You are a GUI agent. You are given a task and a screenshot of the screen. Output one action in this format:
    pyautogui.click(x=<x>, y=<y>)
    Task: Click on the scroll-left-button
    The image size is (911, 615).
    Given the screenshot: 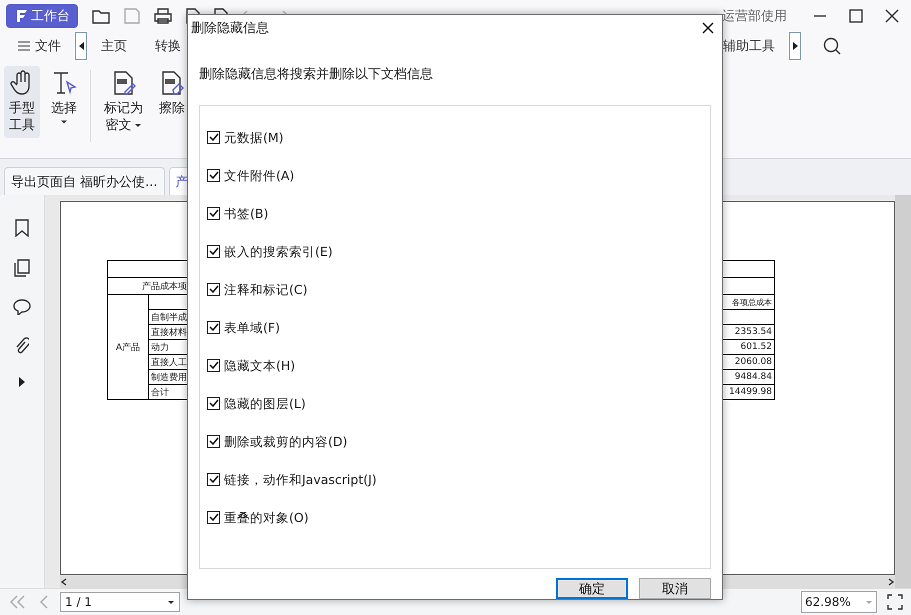 What is the action you would take?
    pyautogui.click(x=81, y=46)
    